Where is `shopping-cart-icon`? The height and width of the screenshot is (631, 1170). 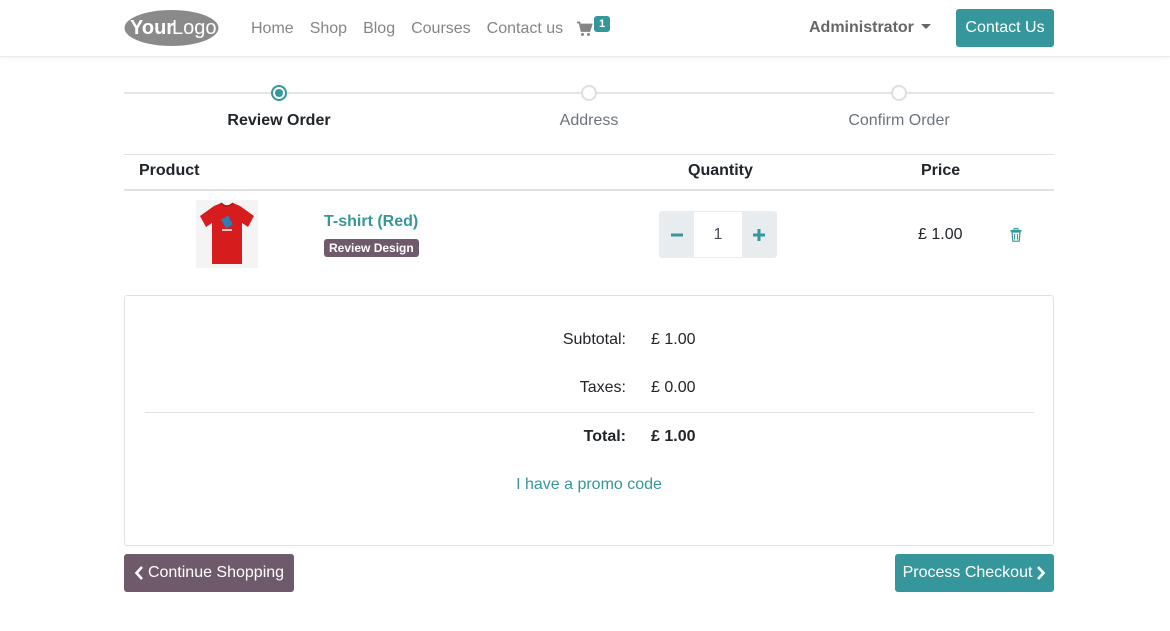 shopping-cart-icon is located at coordinates (585, 28).